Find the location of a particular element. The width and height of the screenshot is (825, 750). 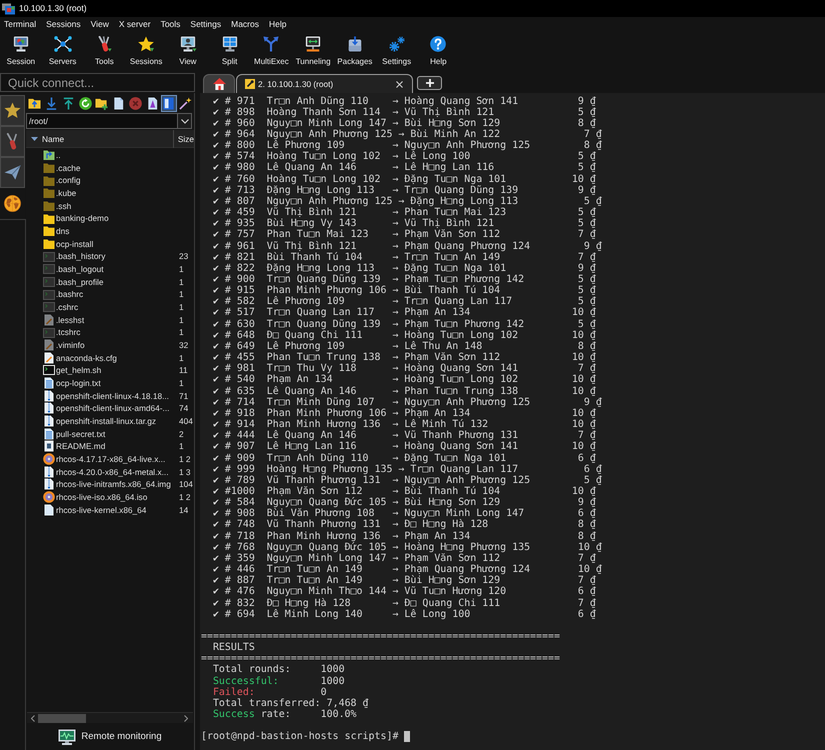

file-name: .lesshst is located at coordinates (70, 320).